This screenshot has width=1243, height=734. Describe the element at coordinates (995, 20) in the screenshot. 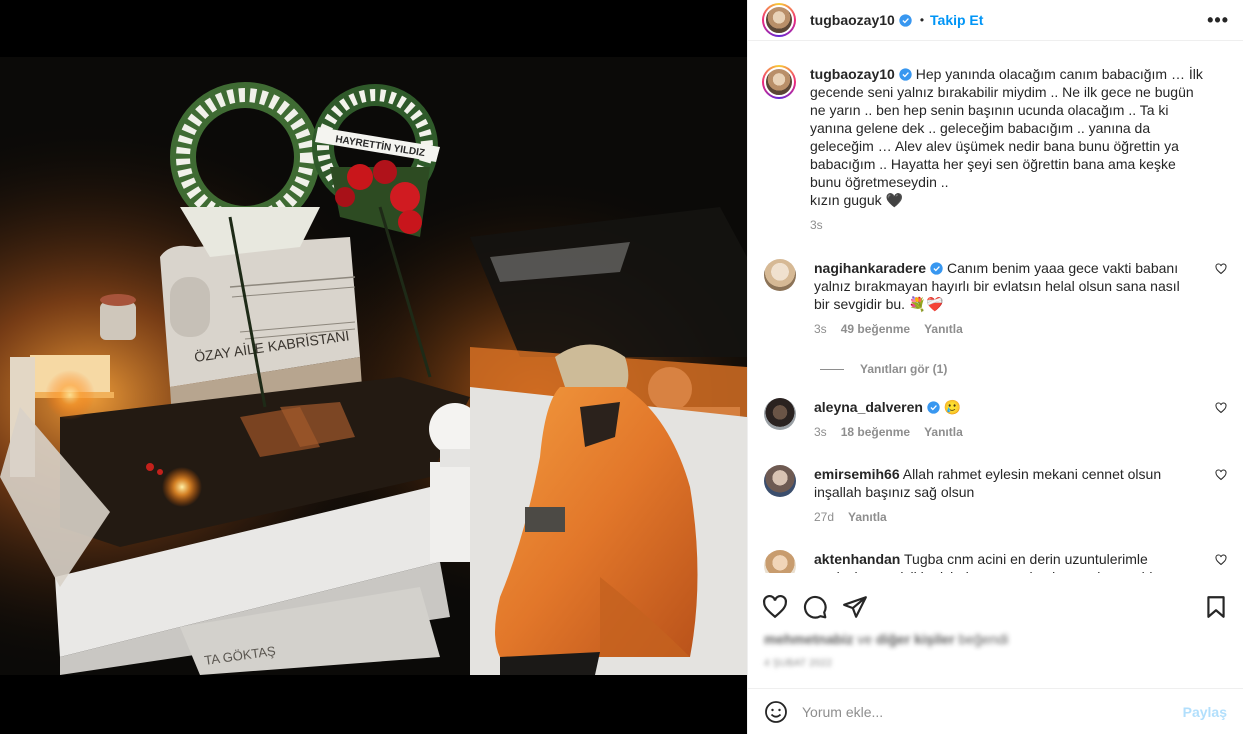

I see `post-header: tugbaozay10 • Takip Et •••` at that location.